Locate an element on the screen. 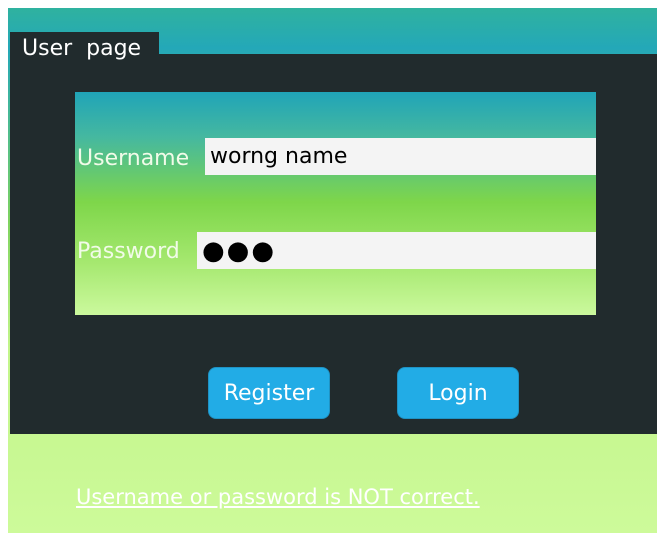 This screenshot has height=533, width=657. register-button: Register is located at coordinates (269, 393).